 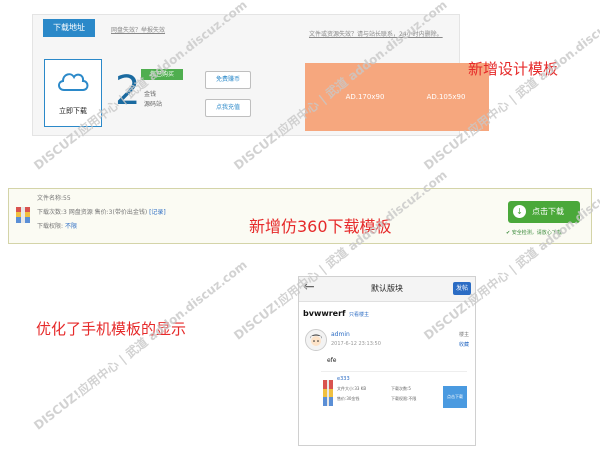 What do you see at coordinates (352, 388) in the screenshot?
I see `attachment-size: 文件大小:33 KB` at bounding box center [352, 388].